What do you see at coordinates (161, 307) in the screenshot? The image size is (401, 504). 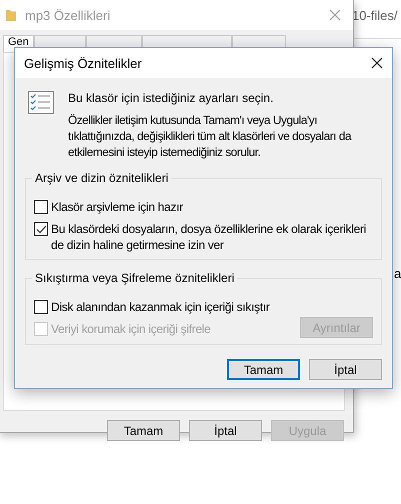 I see `checkbox-label: Disk alanından kazanmak için içeriği sıkıştır` at bounding box center [161, 307].